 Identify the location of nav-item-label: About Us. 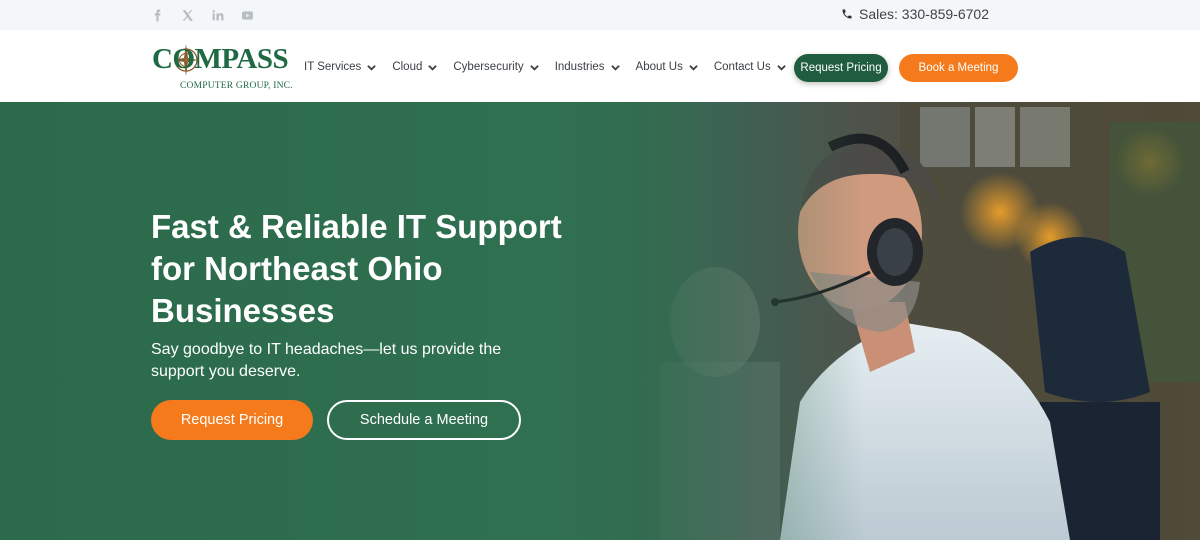
(659, 67).